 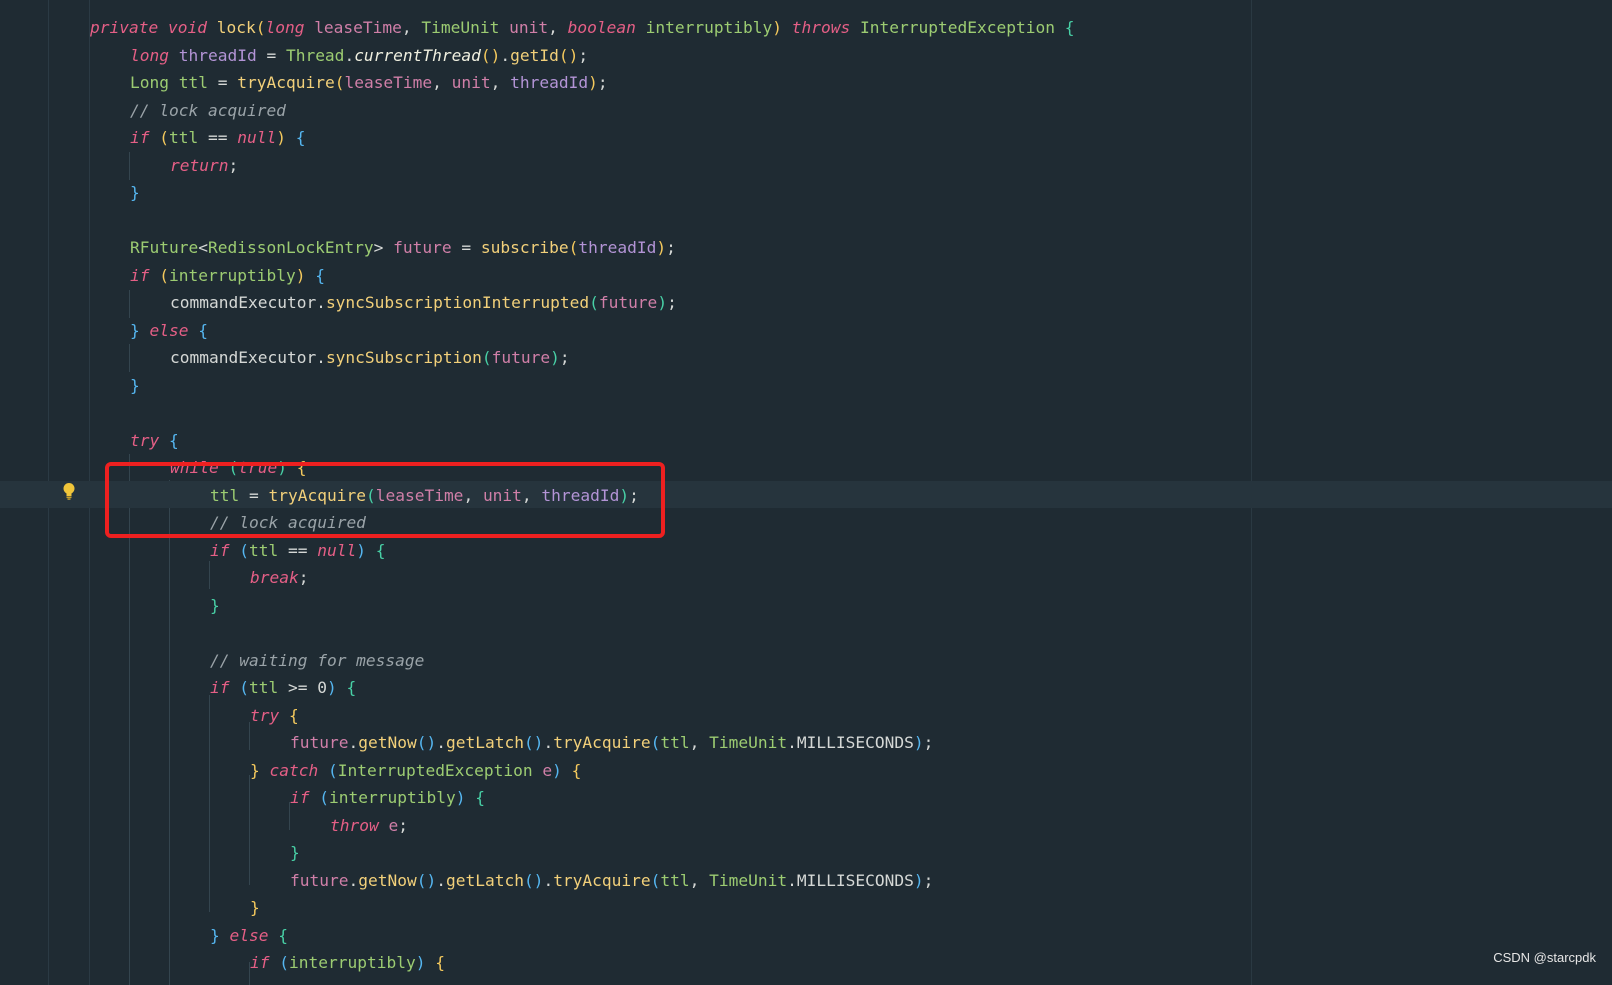 What do you see at coordinates (806, 166) in the screenshot?
I see `code-line: return;` at bounding box center [806, 166].